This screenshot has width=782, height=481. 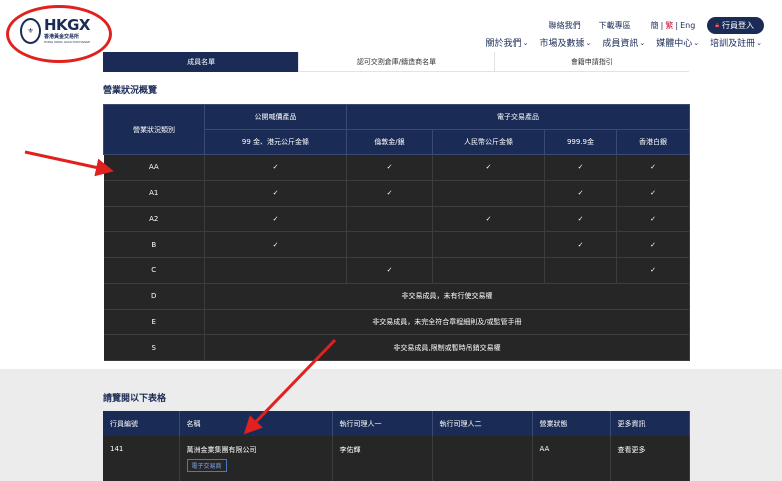 I want to click on status-section-title: 營業狀況概覽, so click(x=130, y=91).